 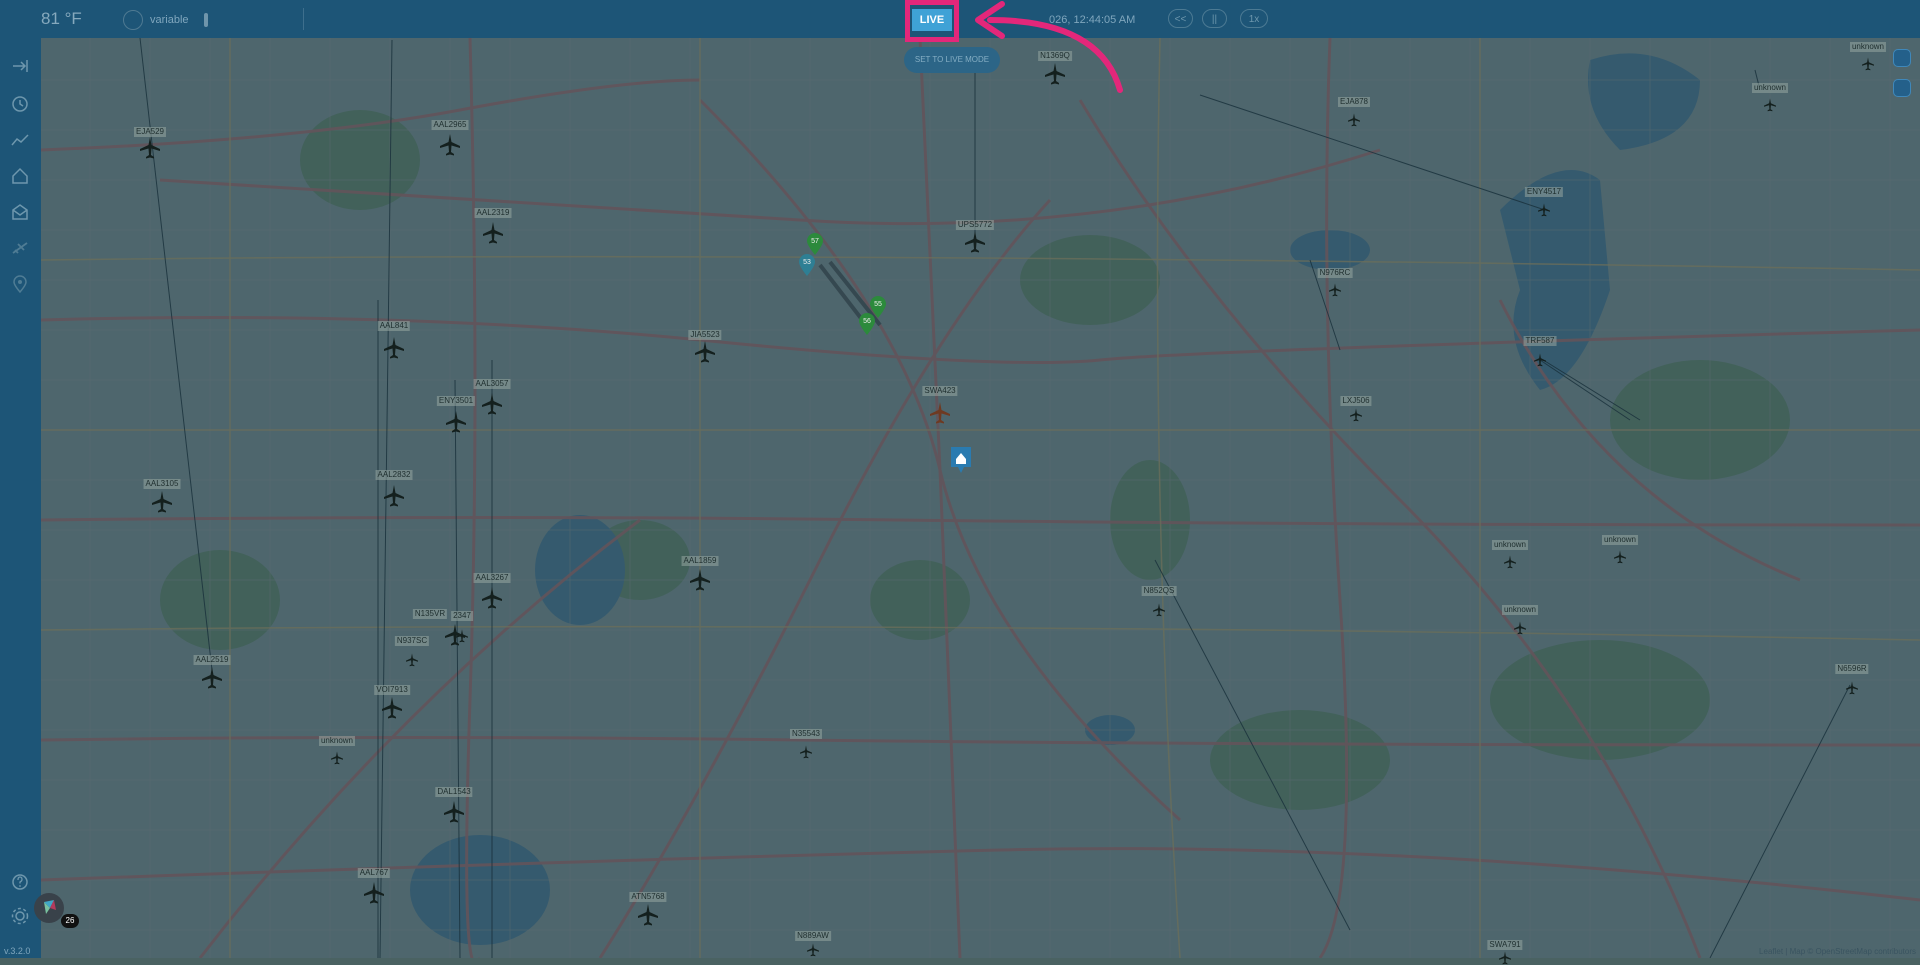 I want to click on highlight-frame, so click(x=932, y=21).